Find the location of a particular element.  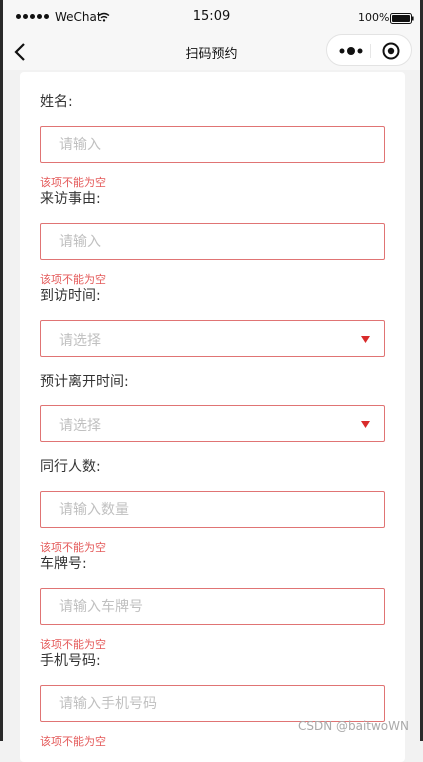

companions-input-box is located at coordinates (212, 509).